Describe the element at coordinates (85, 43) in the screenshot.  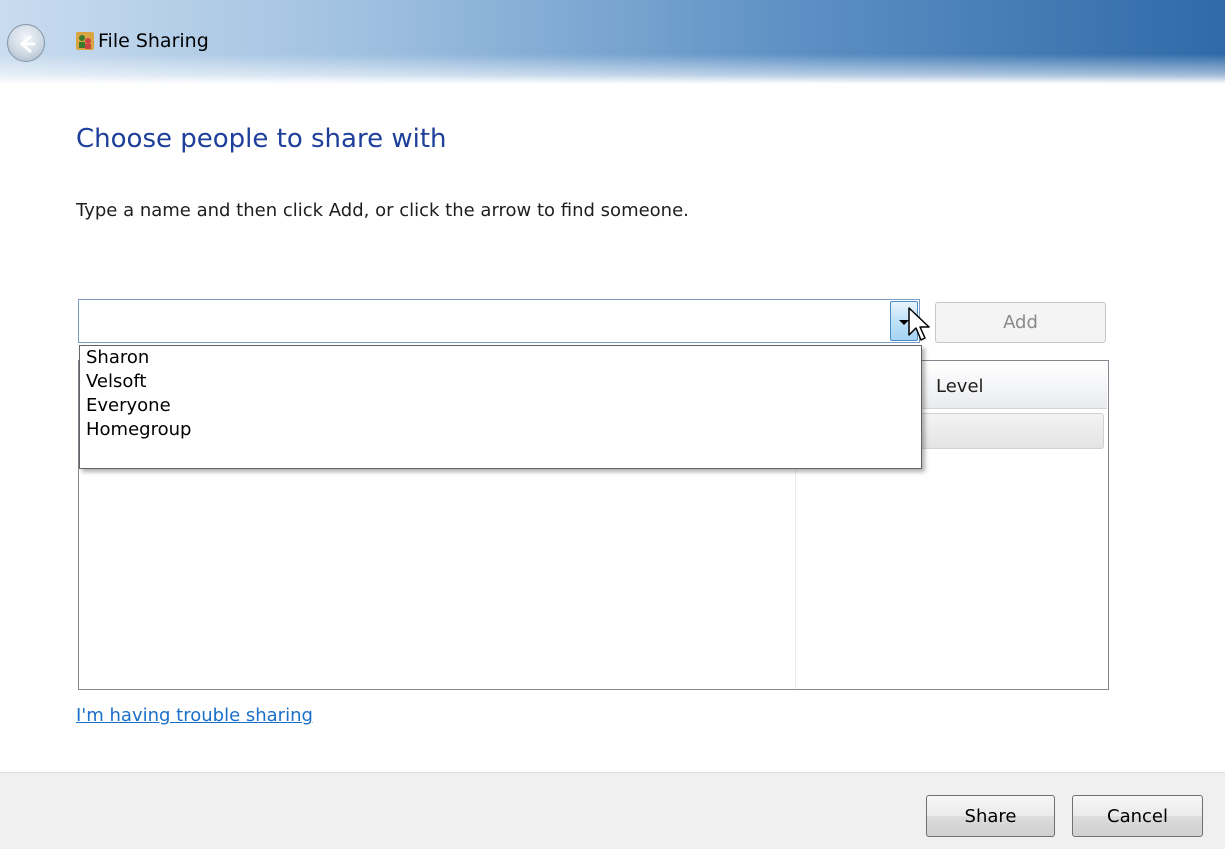
I see `people-share-icon` at that location.